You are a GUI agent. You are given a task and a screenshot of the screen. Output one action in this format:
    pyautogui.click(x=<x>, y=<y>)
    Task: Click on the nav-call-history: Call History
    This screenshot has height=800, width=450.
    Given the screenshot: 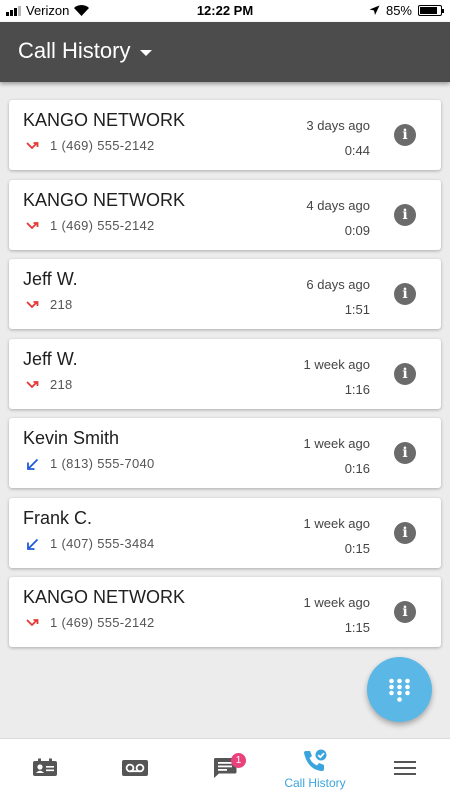 What is the action you would take?
    pyautogui.click(x=315, y=769)
    